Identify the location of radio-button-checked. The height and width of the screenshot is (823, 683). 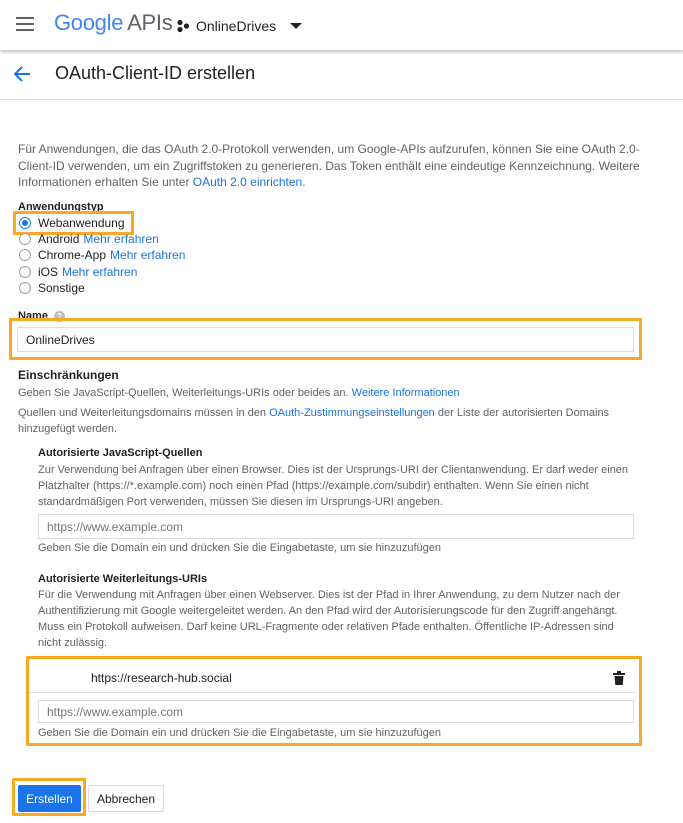
(25, 223).